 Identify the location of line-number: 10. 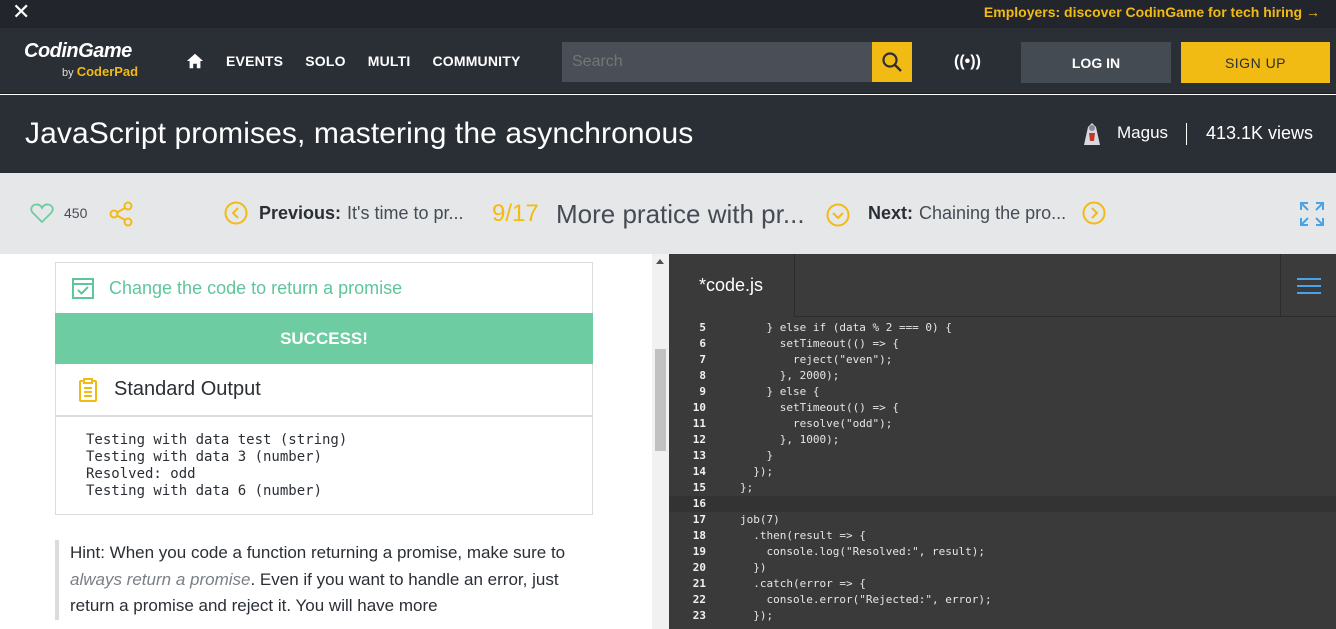
(699, 407).